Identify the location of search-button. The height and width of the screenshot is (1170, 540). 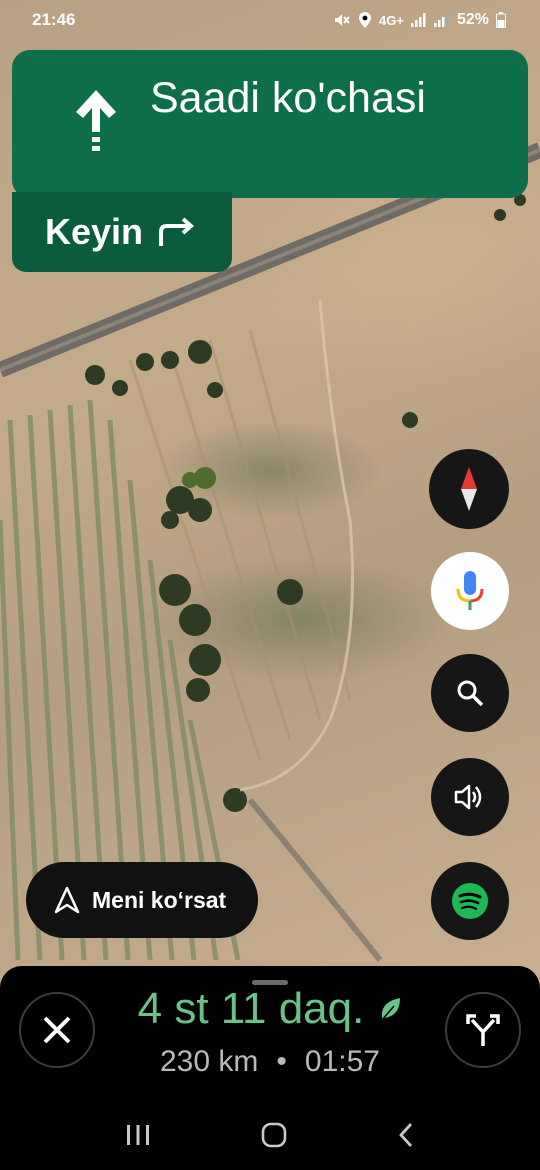
(470, 693).